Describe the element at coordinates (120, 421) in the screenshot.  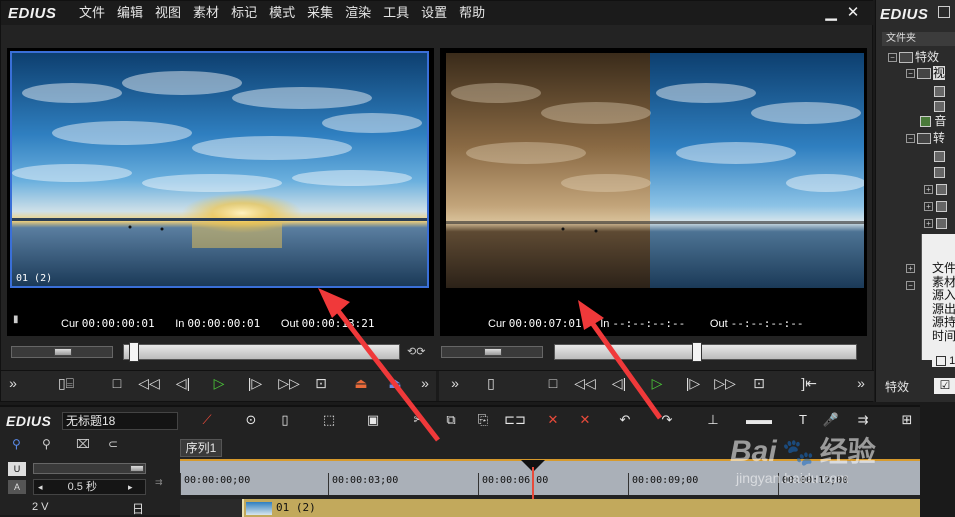
I see `project-name-field: 无标题18` at that location.